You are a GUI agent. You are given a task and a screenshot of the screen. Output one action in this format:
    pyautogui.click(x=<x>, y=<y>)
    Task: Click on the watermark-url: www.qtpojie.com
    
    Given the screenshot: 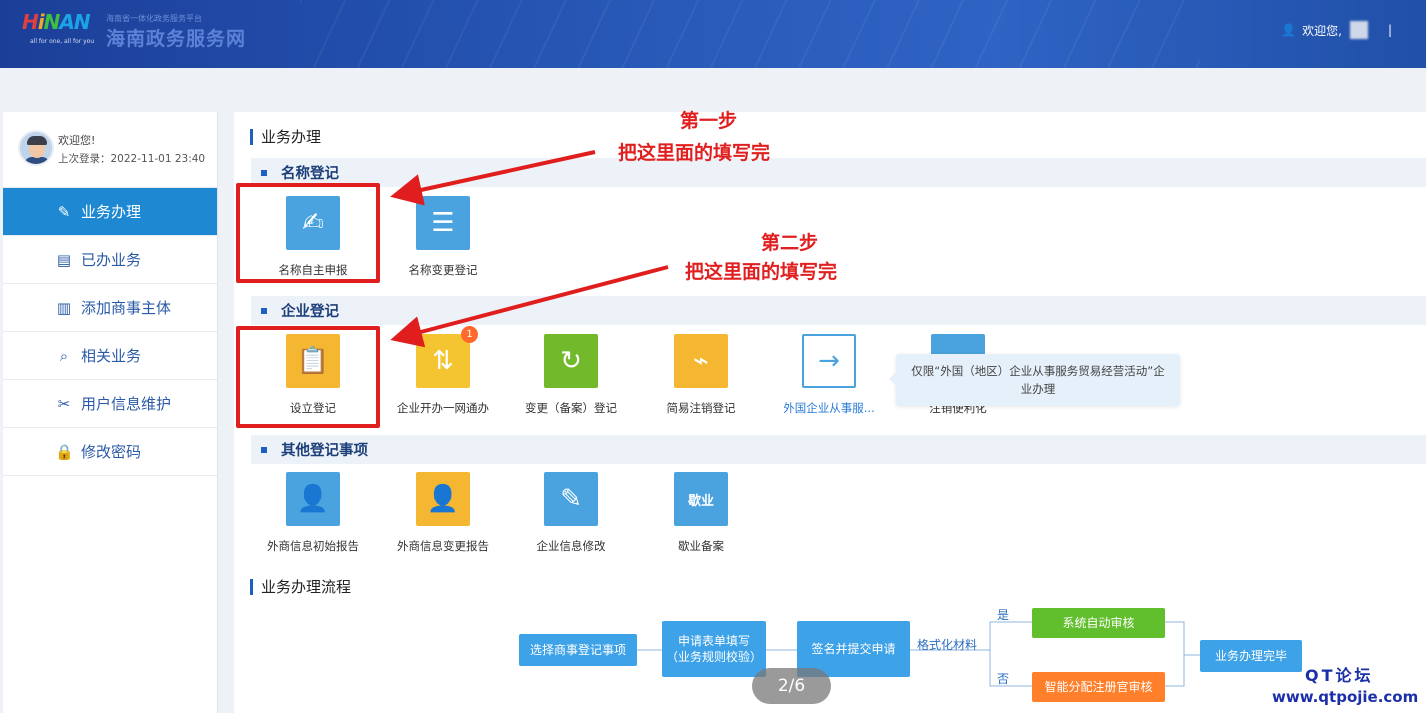 What is the action you would take?
    pyautogui.click(x=1345, y=697)
    